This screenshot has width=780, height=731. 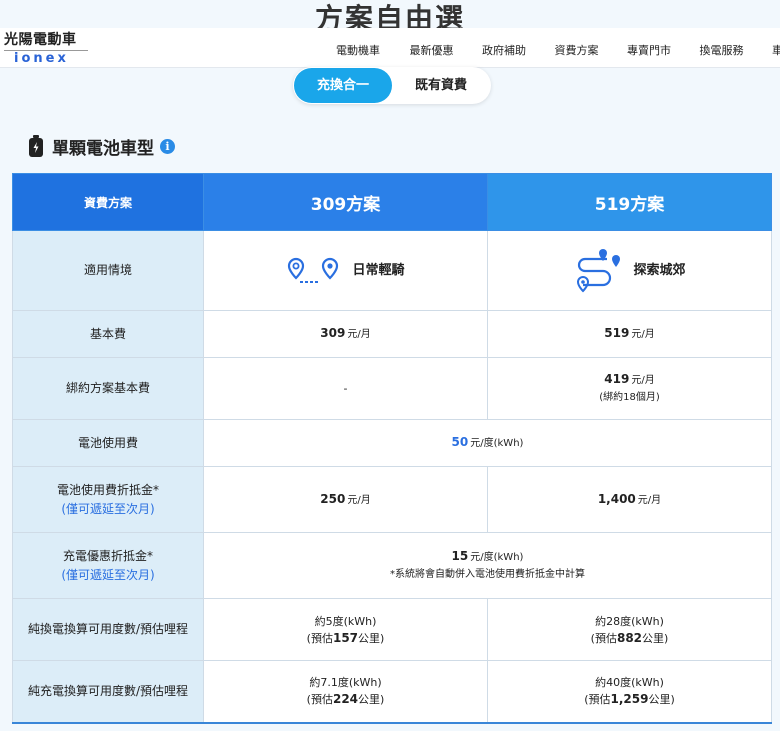 I want to click on bundle-fee-a: -, so click(x=345, y=388).